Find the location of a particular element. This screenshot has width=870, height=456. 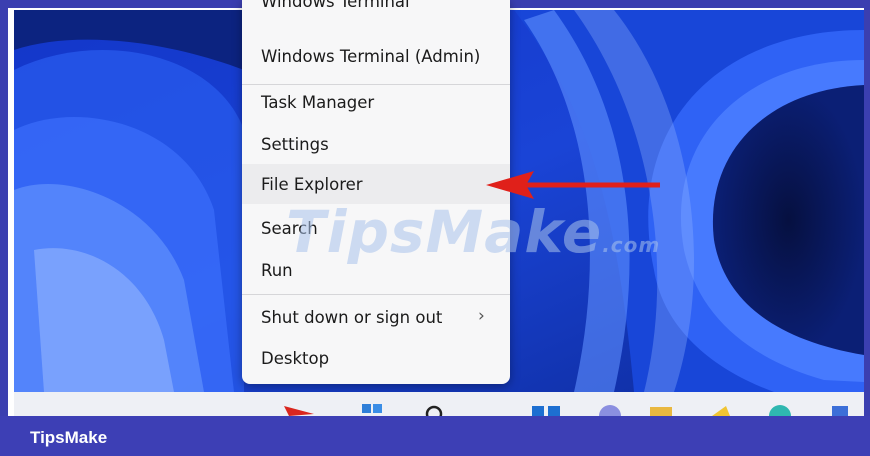

search-icon is located at coordinates (434, 410).